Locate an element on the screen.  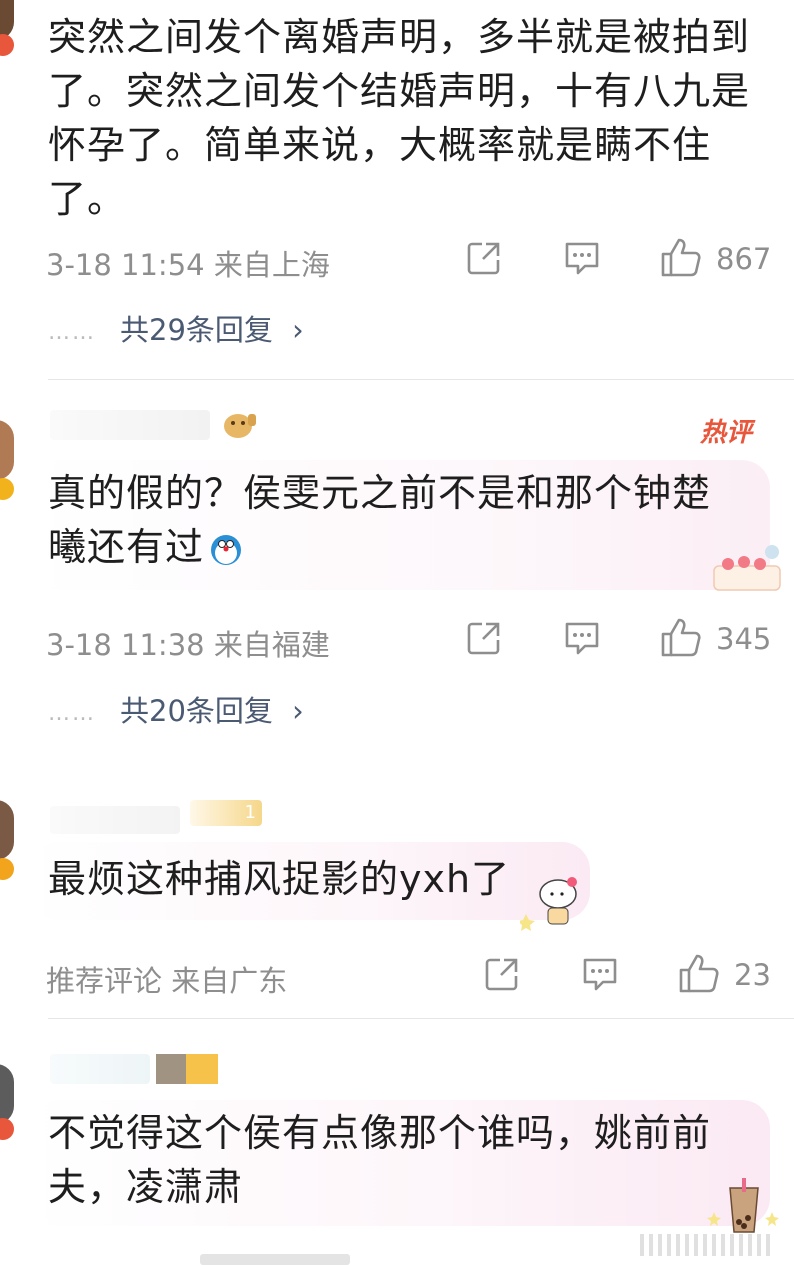
milk-tea-sticker-icon is located at coordinates (743, 1205).